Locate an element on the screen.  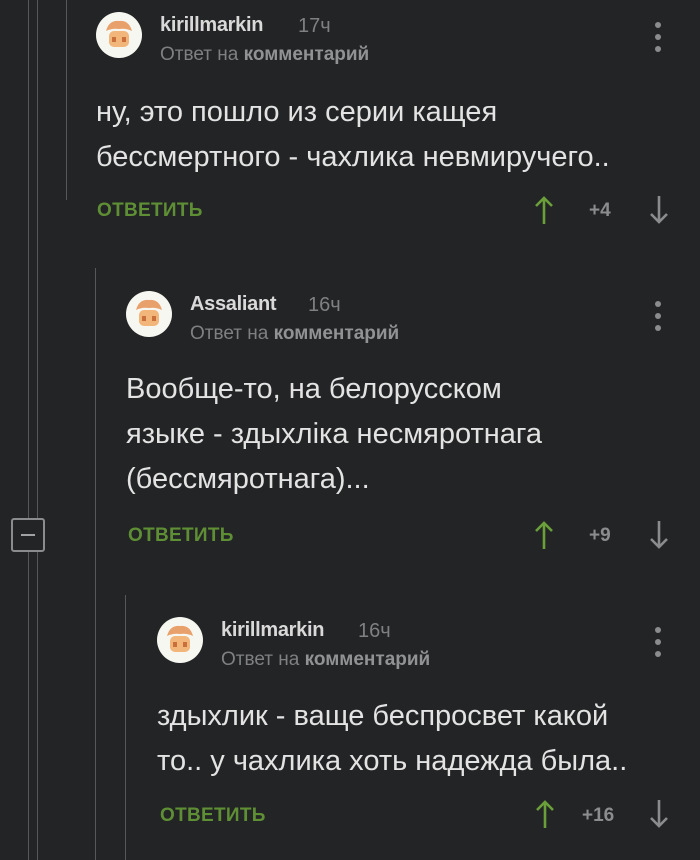
comment-text-line: ну, это пошло из серии кащея is located at coordinates (297, 112).